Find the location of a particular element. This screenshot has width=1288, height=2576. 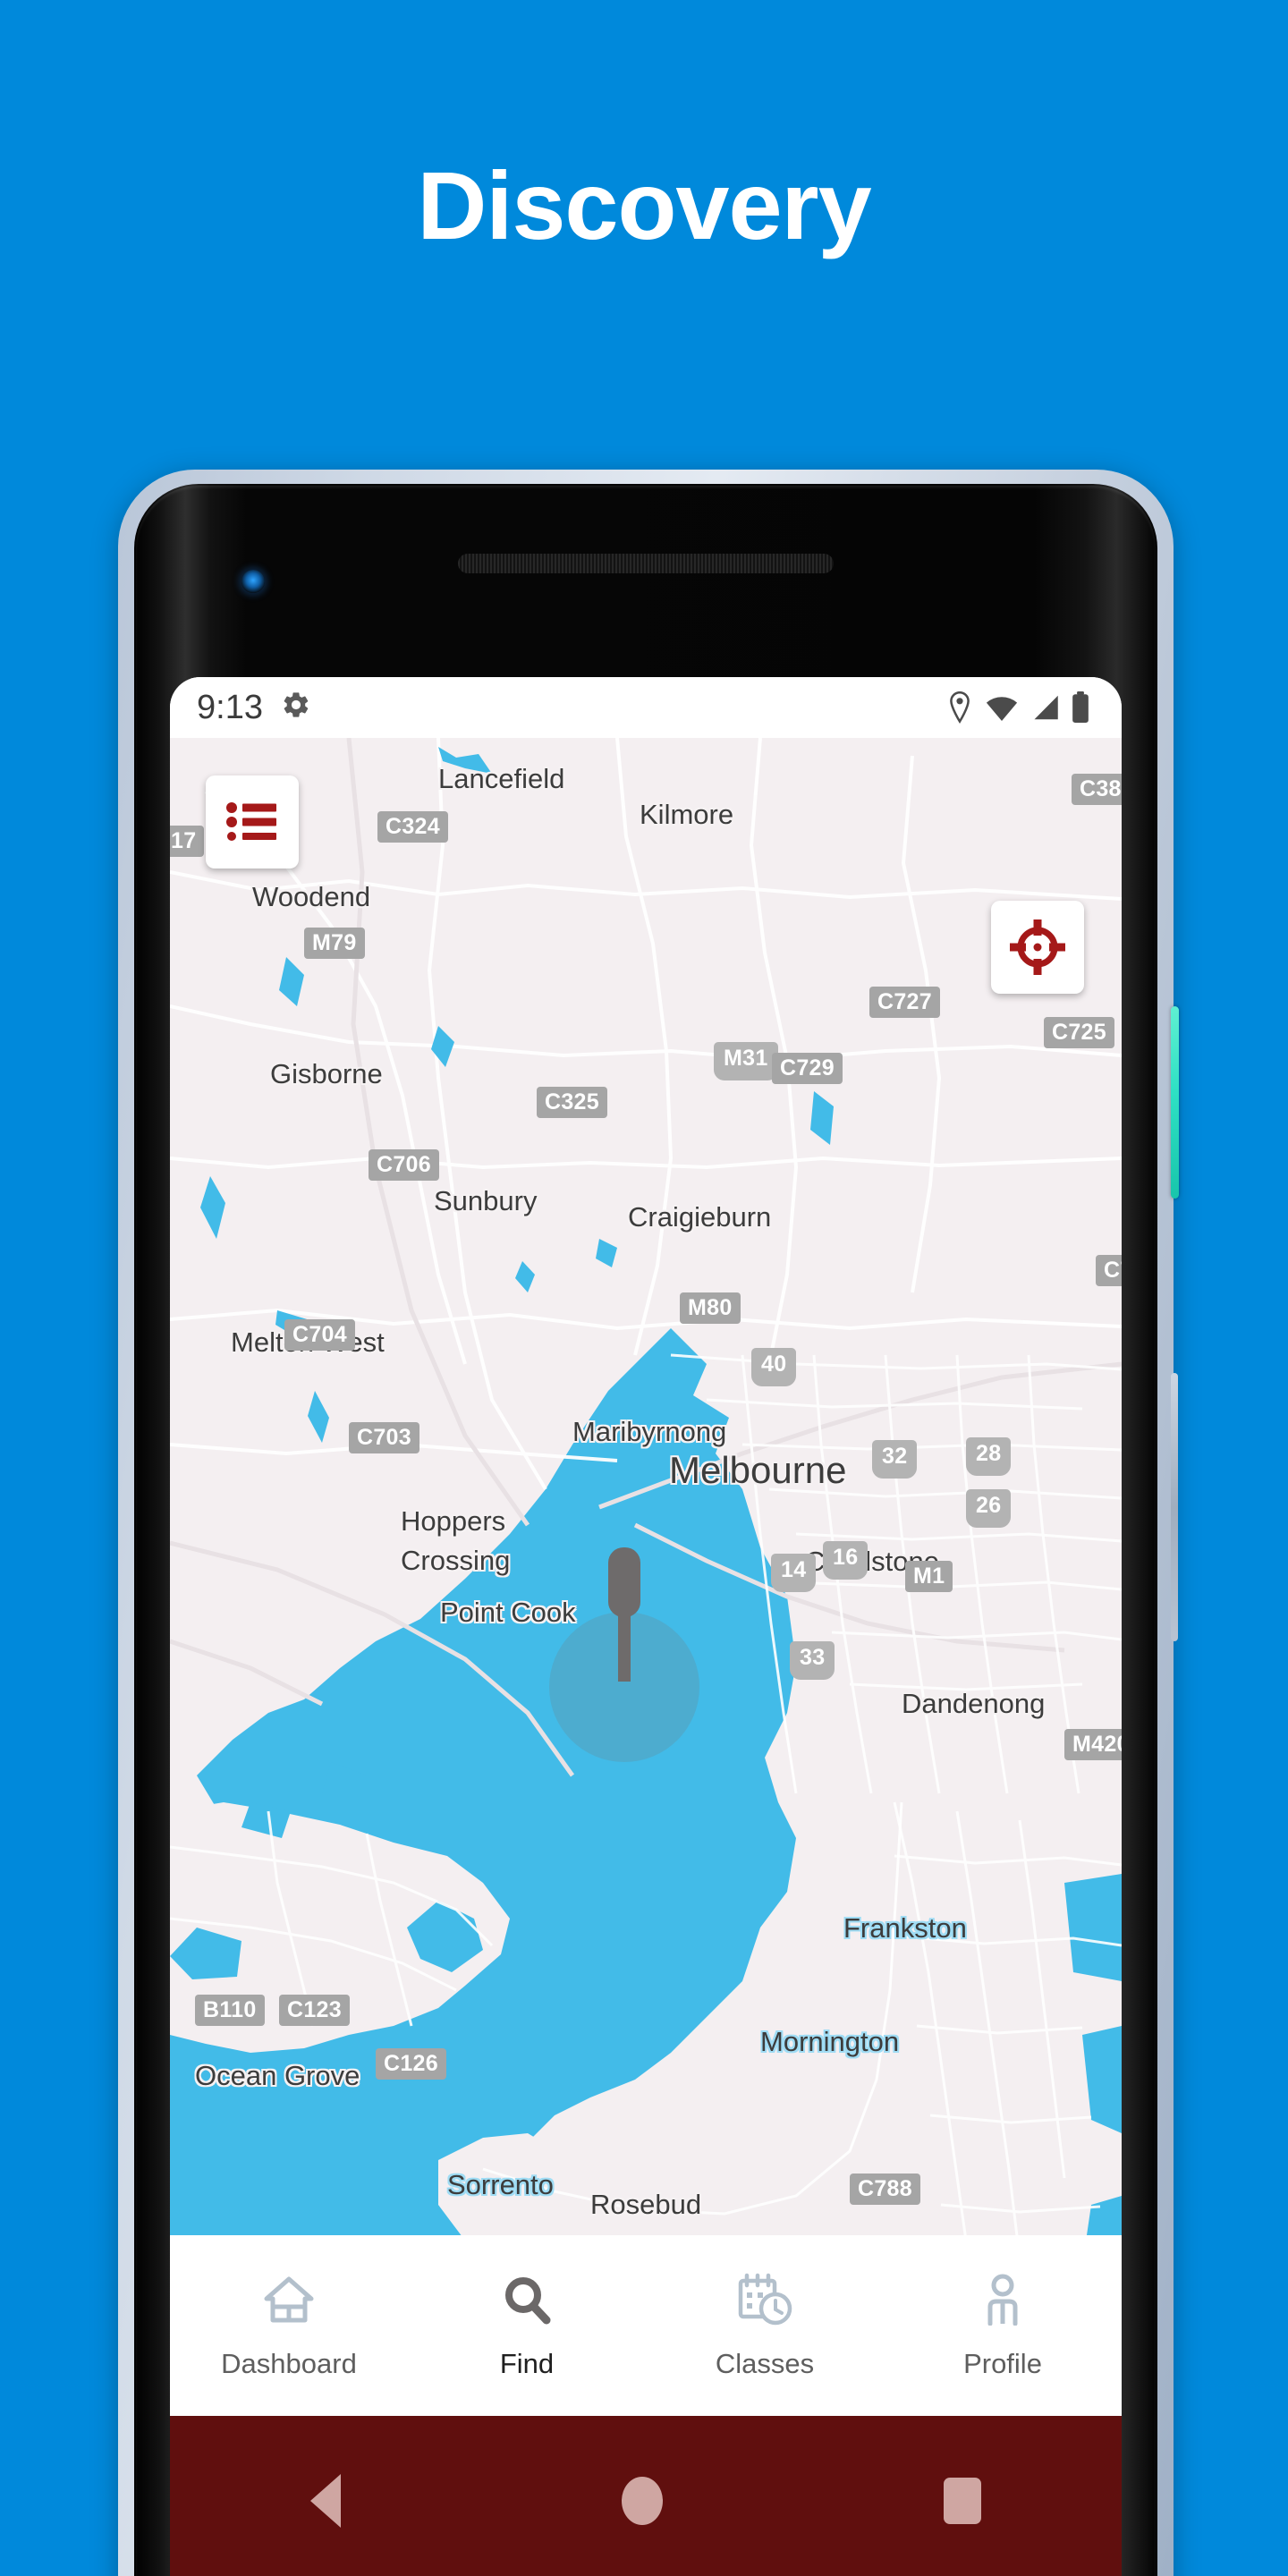

tab-classes: Classes is located at coordinates (765, 2325).